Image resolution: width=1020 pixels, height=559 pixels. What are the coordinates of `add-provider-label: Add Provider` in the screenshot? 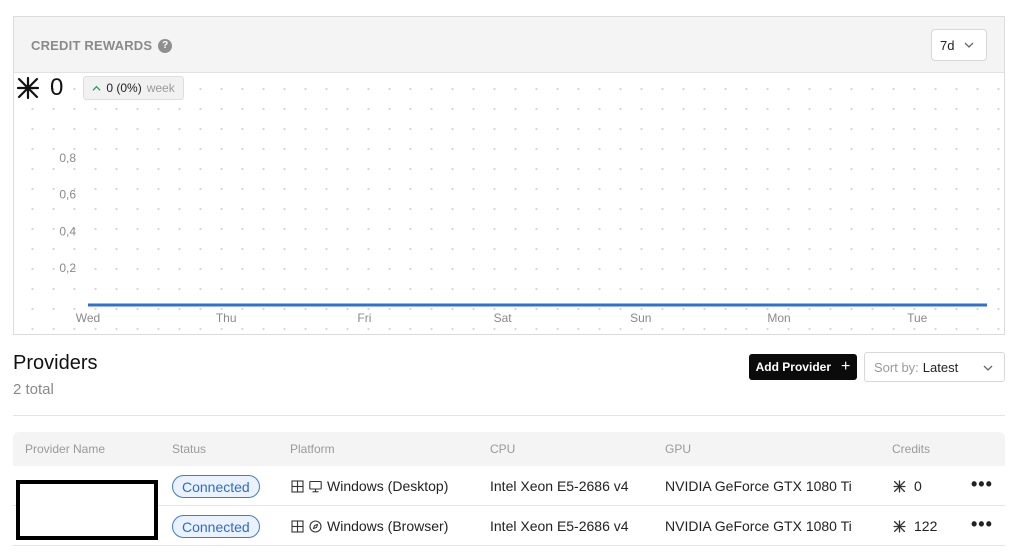 It's located at (793, 367).